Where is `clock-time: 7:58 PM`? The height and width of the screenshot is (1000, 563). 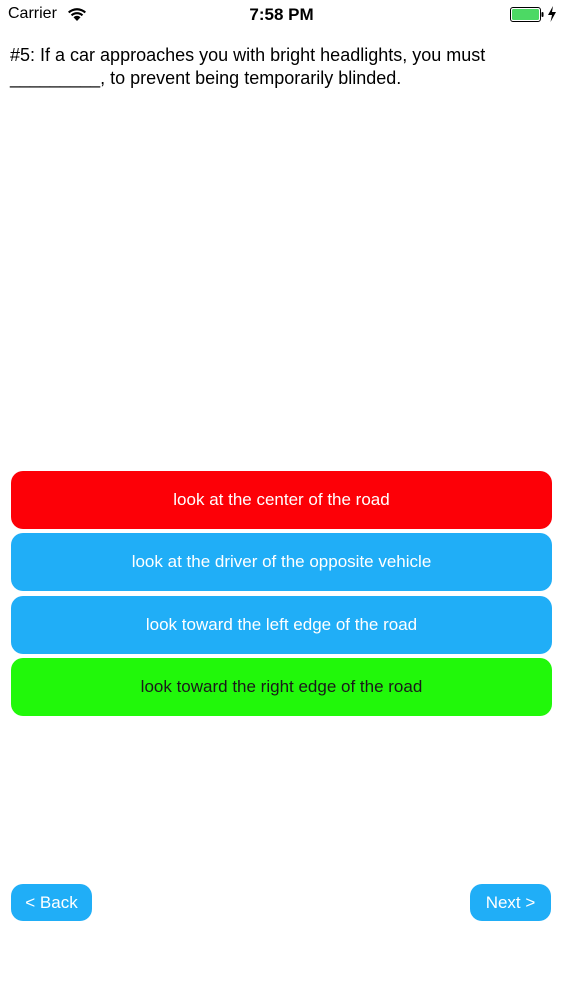
clock-time: 7:58 PM is located at coordinates (281, 14).